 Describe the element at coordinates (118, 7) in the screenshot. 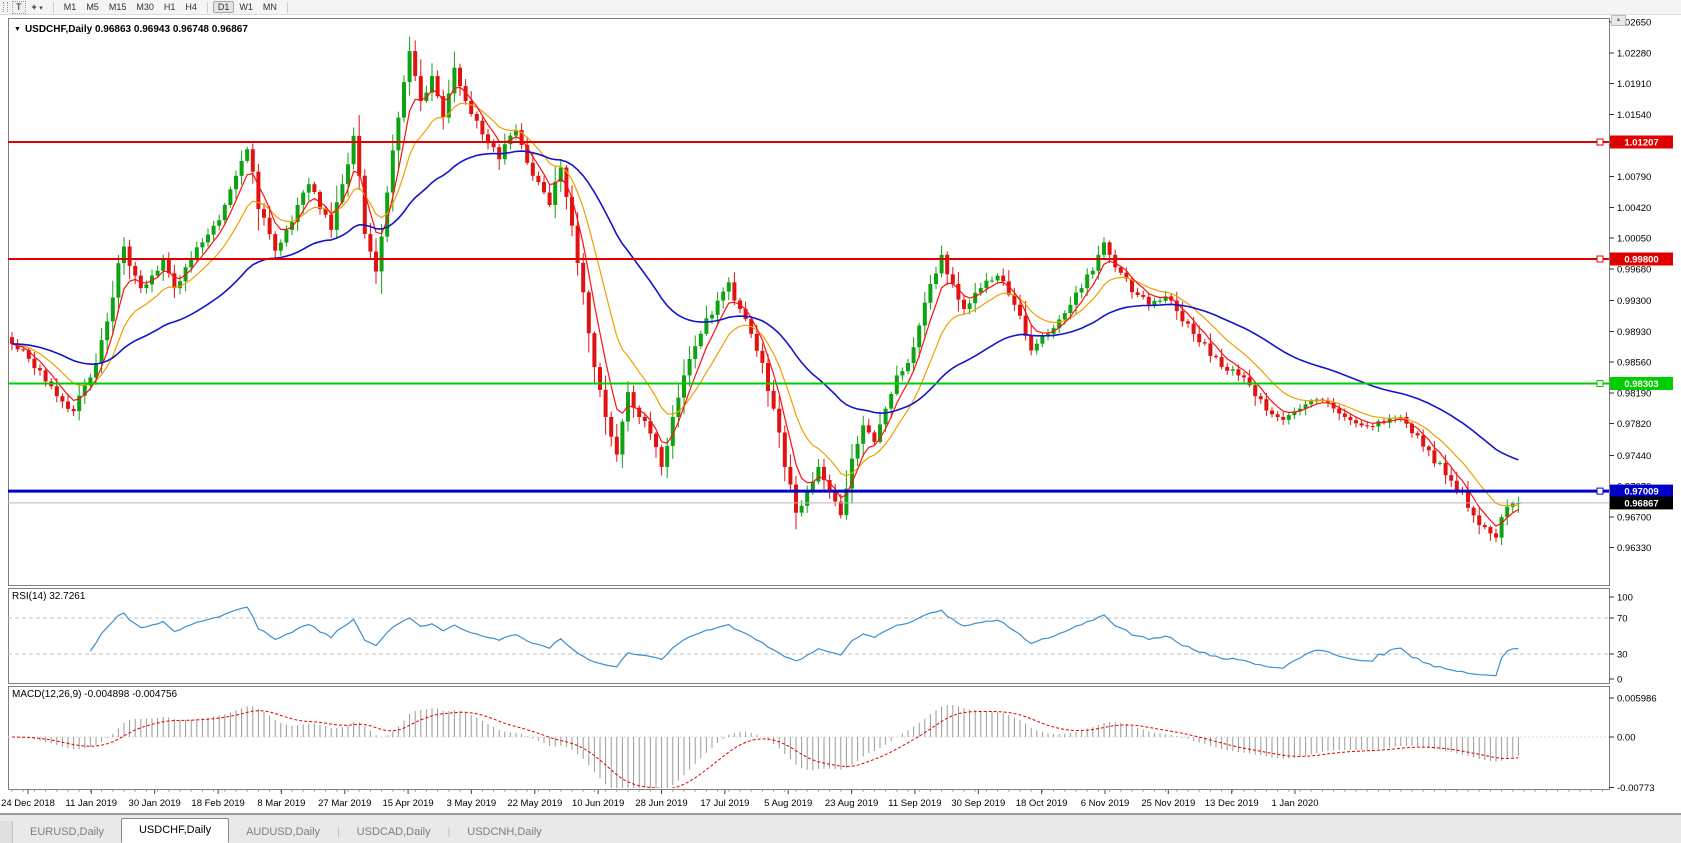

I see `timeframe-button-m15: M15` at that location.